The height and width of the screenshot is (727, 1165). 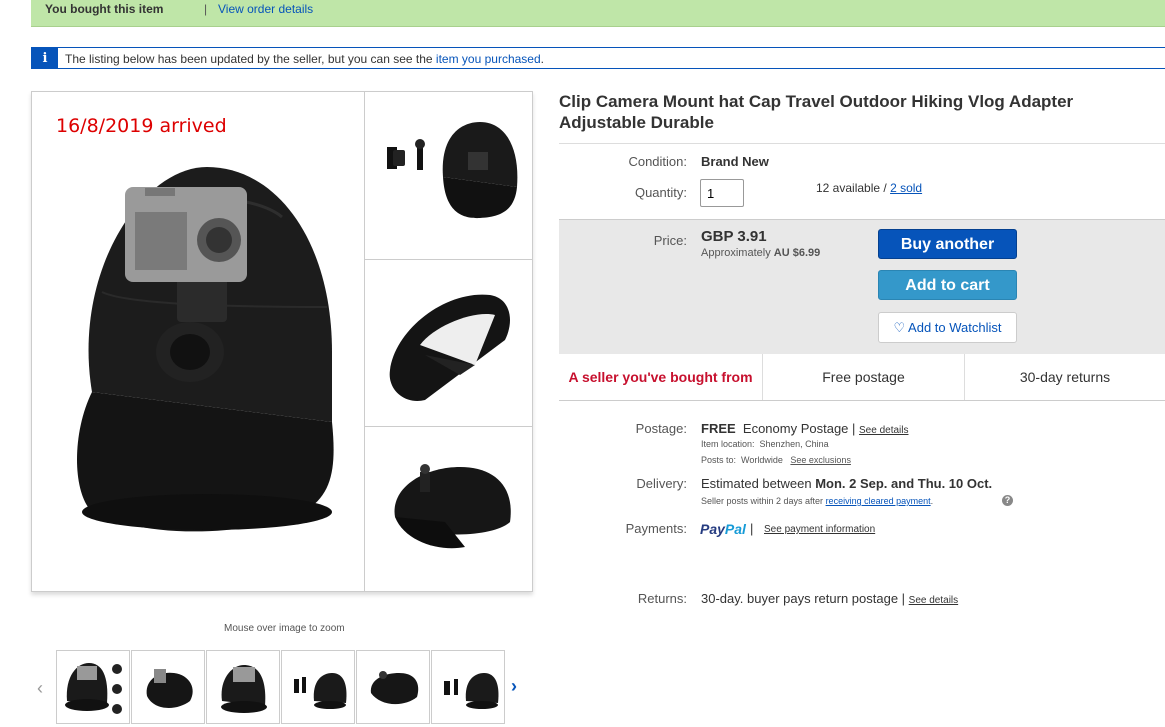 I want to click on returns-label: Returns:, so click(x=662, y=598).